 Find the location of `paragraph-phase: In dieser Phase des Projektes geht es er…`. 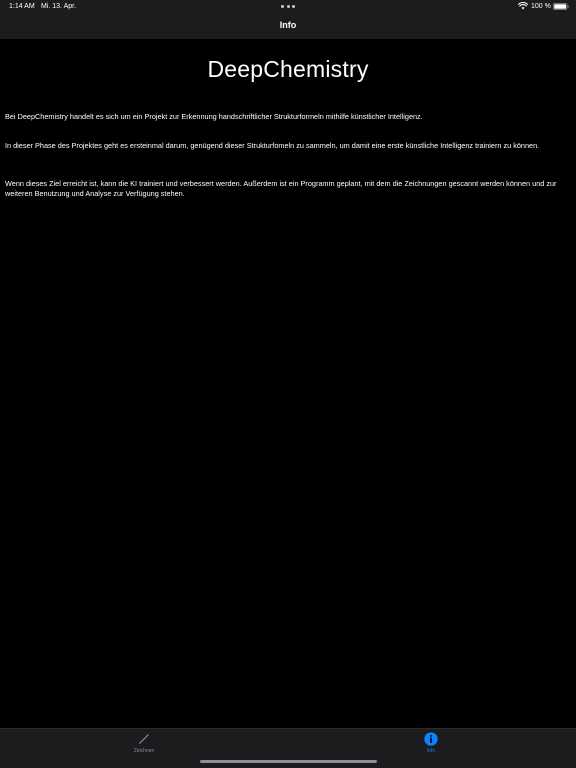

paragraph-phase: In dieser Phase des Projektes geht es er… is located at coordinates (272, 145).